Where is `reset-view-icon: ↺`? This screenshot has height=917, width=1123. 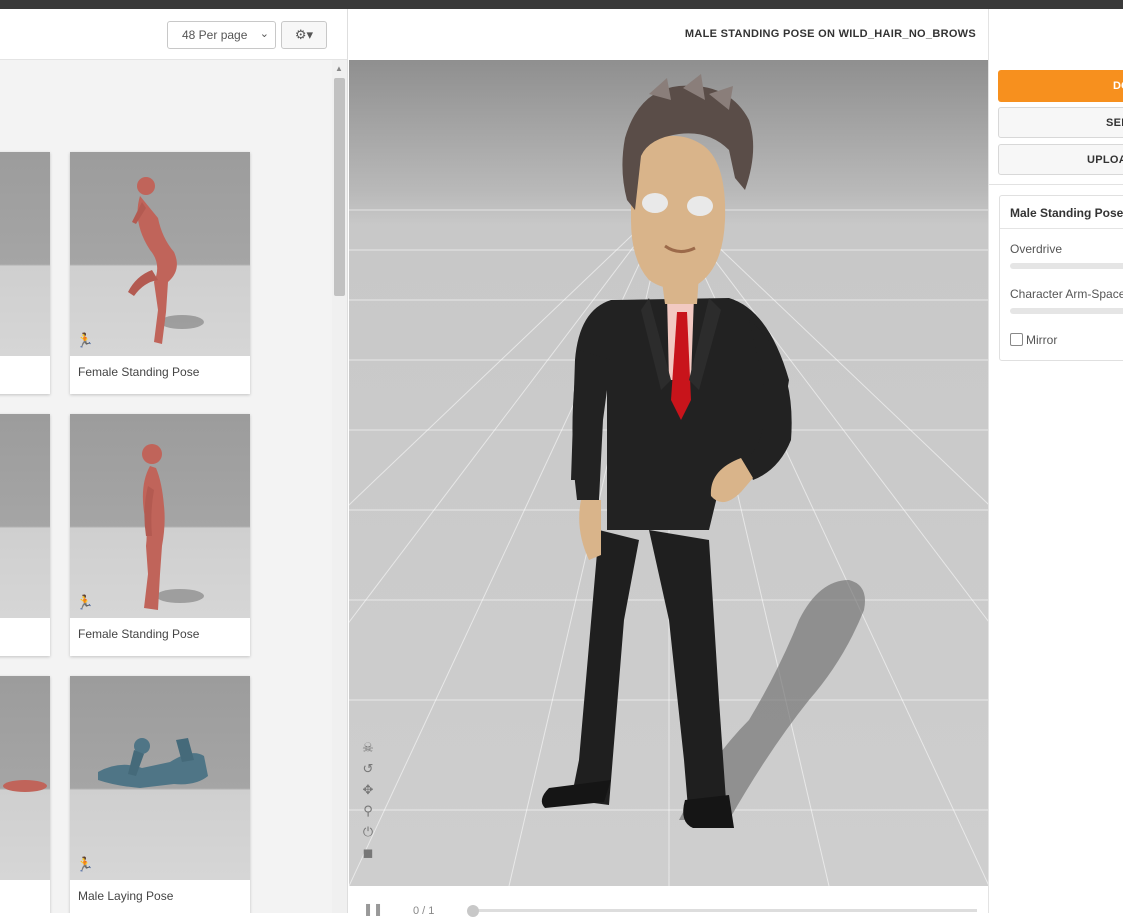 reset-view-icon: ↺ is located at coordinates (368, 771).